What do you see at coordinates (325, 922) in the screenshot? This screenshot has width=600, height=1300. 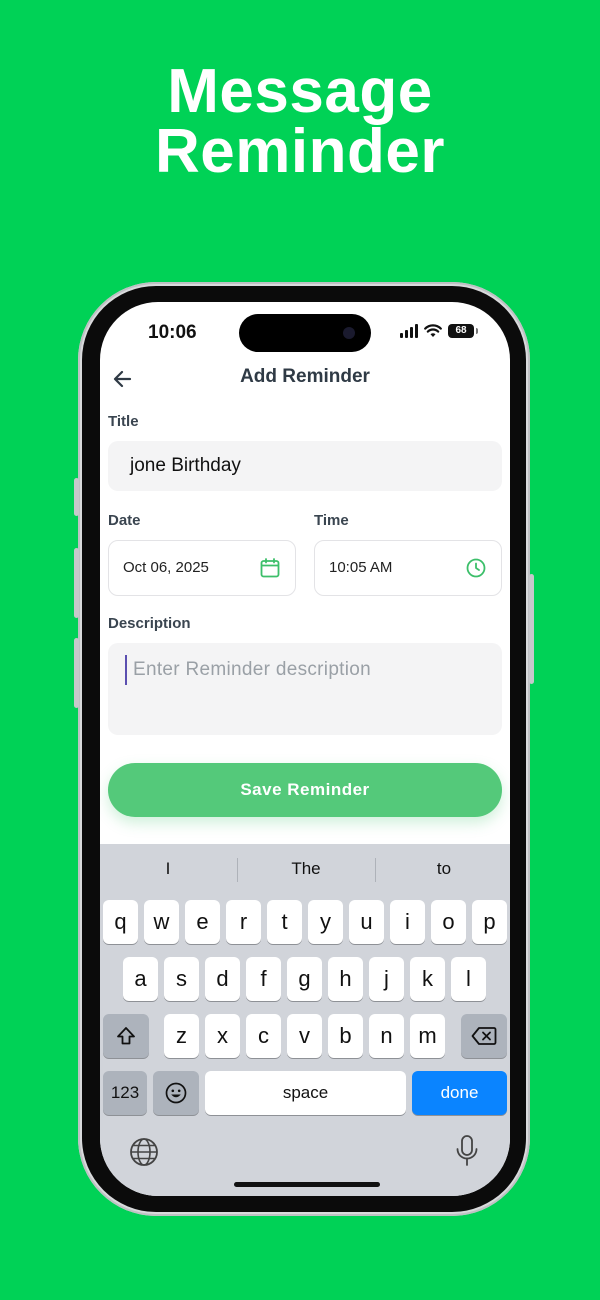 I see `key-y: y` at bounding box center [325, 922].